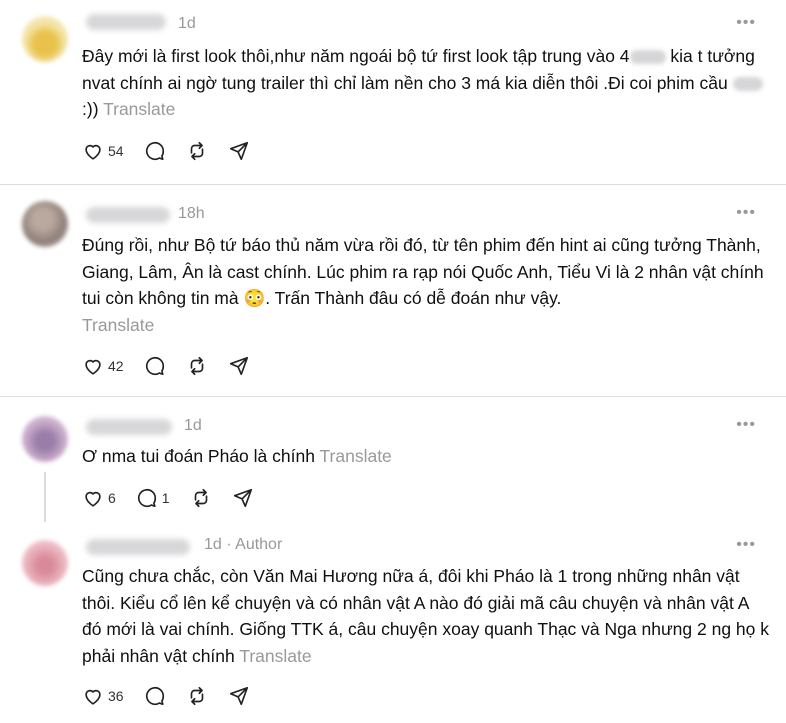  I want to click on reply-button: 1, so click(153, 498).